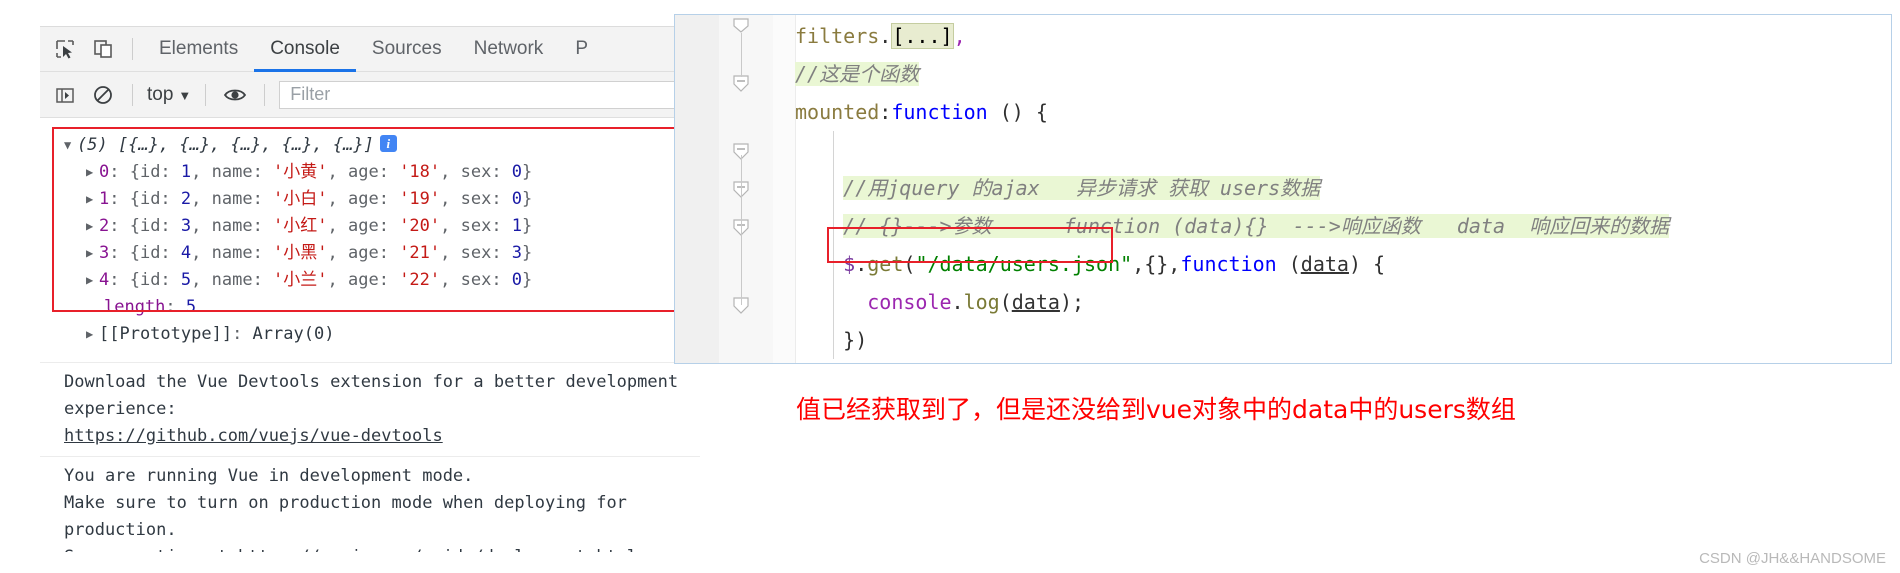 The height and width of the screenshot is (573, 1900). I want to click on device-toolbar-icon, so click(103, 49).